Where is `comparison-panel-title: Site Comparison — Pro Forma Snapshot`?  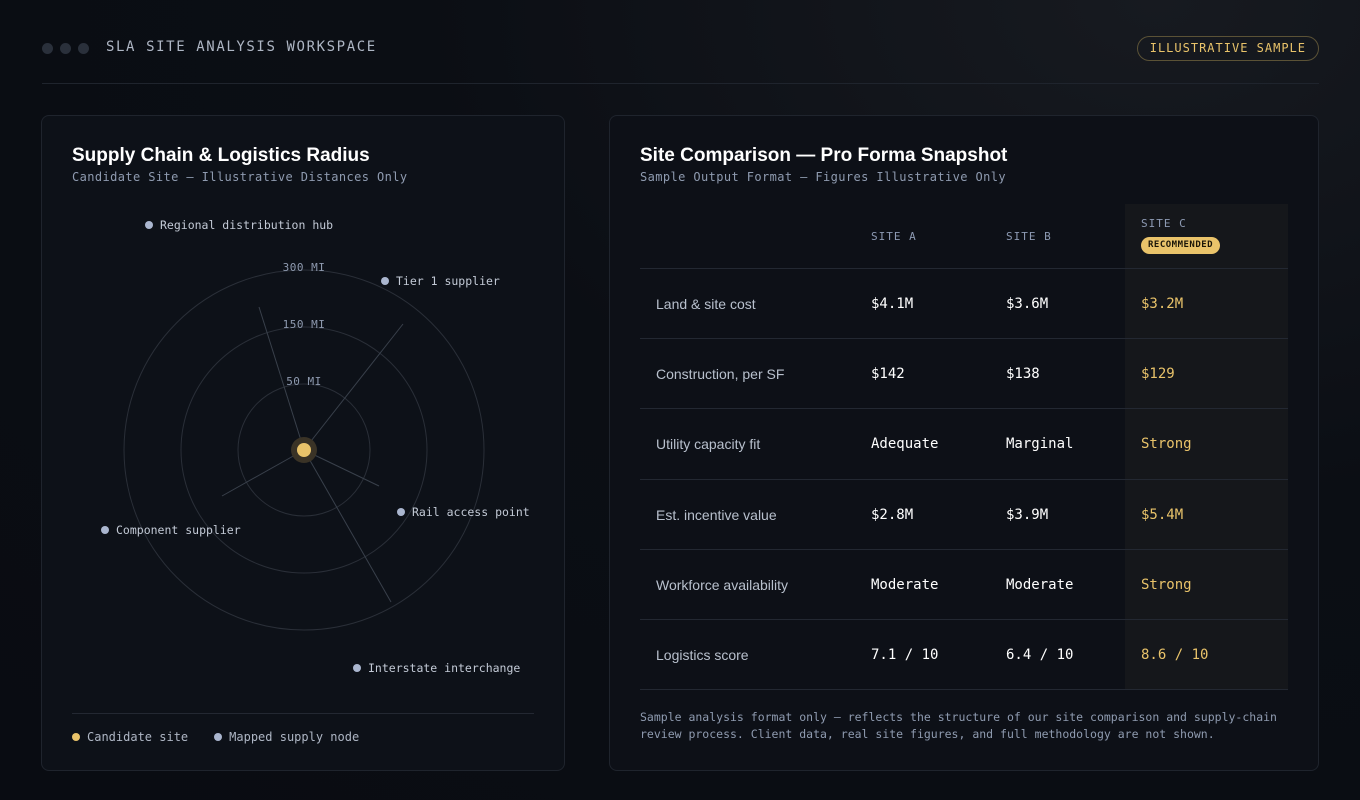
comparison-panel-title: Site Comparison — Pro Forma Snapshot is located at coordinates (824, 155).